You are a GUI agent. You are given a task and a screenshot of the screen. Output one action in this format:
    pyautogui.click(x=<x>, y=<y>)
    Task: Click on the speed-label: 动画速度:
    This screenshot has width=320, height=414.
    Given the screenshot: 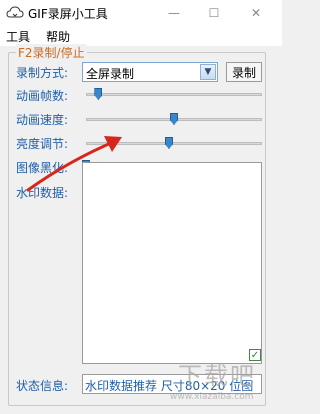 What is the action you would take?
    pyautogui.click(x=42, y=120)
    